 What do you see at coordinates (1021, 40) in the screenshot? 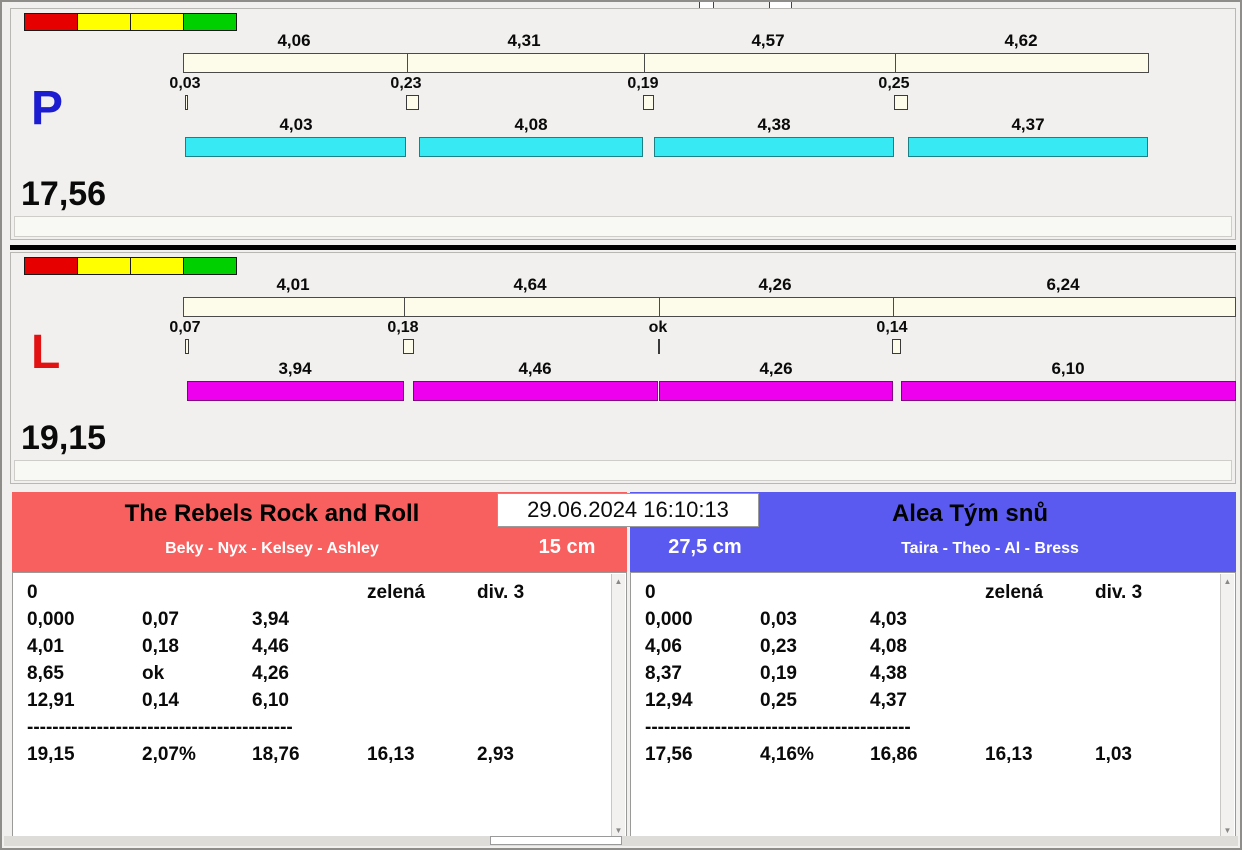
I see `split-time-label: 4,62` at bounding box center [1021, 40].